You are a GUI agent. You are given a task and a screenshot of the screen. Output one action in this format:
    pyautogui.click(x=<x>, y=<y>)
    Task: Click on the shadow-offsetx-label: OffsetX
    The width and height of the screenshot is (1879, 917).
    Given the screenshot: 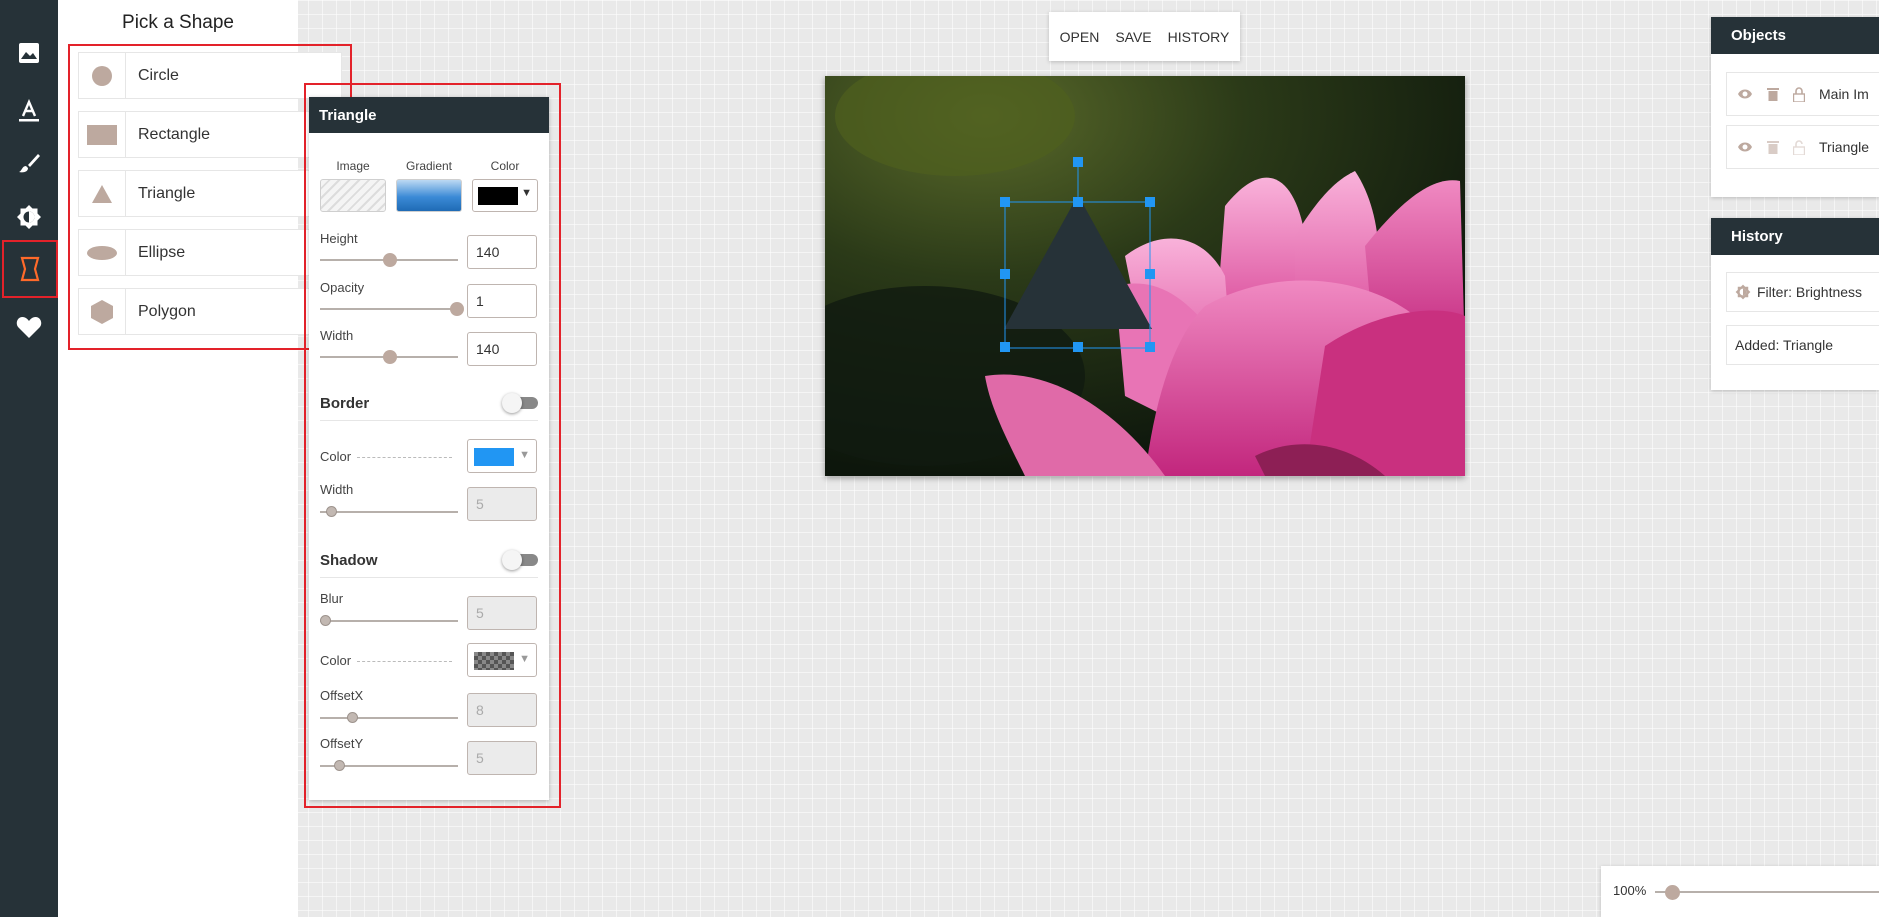 What is the action you would take?
    pyautogui.click(x=342, y=695)
    